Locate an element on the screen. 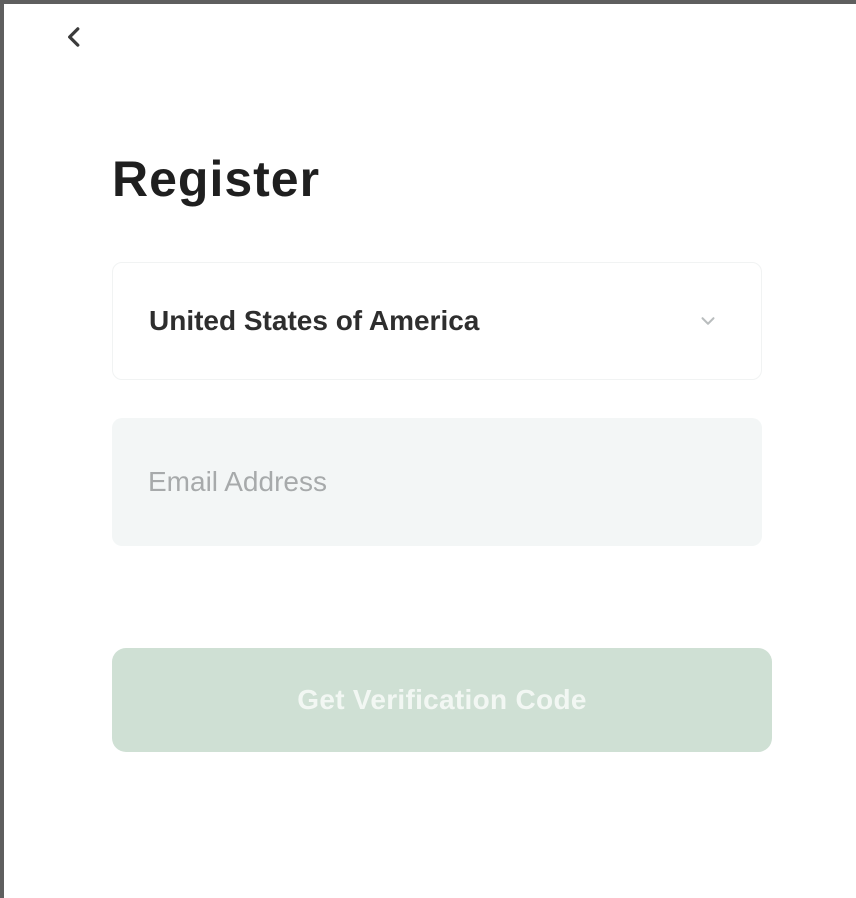 This screenshot has width=856, height=898. chevron-down-icon is located at coordinates (708, 321).